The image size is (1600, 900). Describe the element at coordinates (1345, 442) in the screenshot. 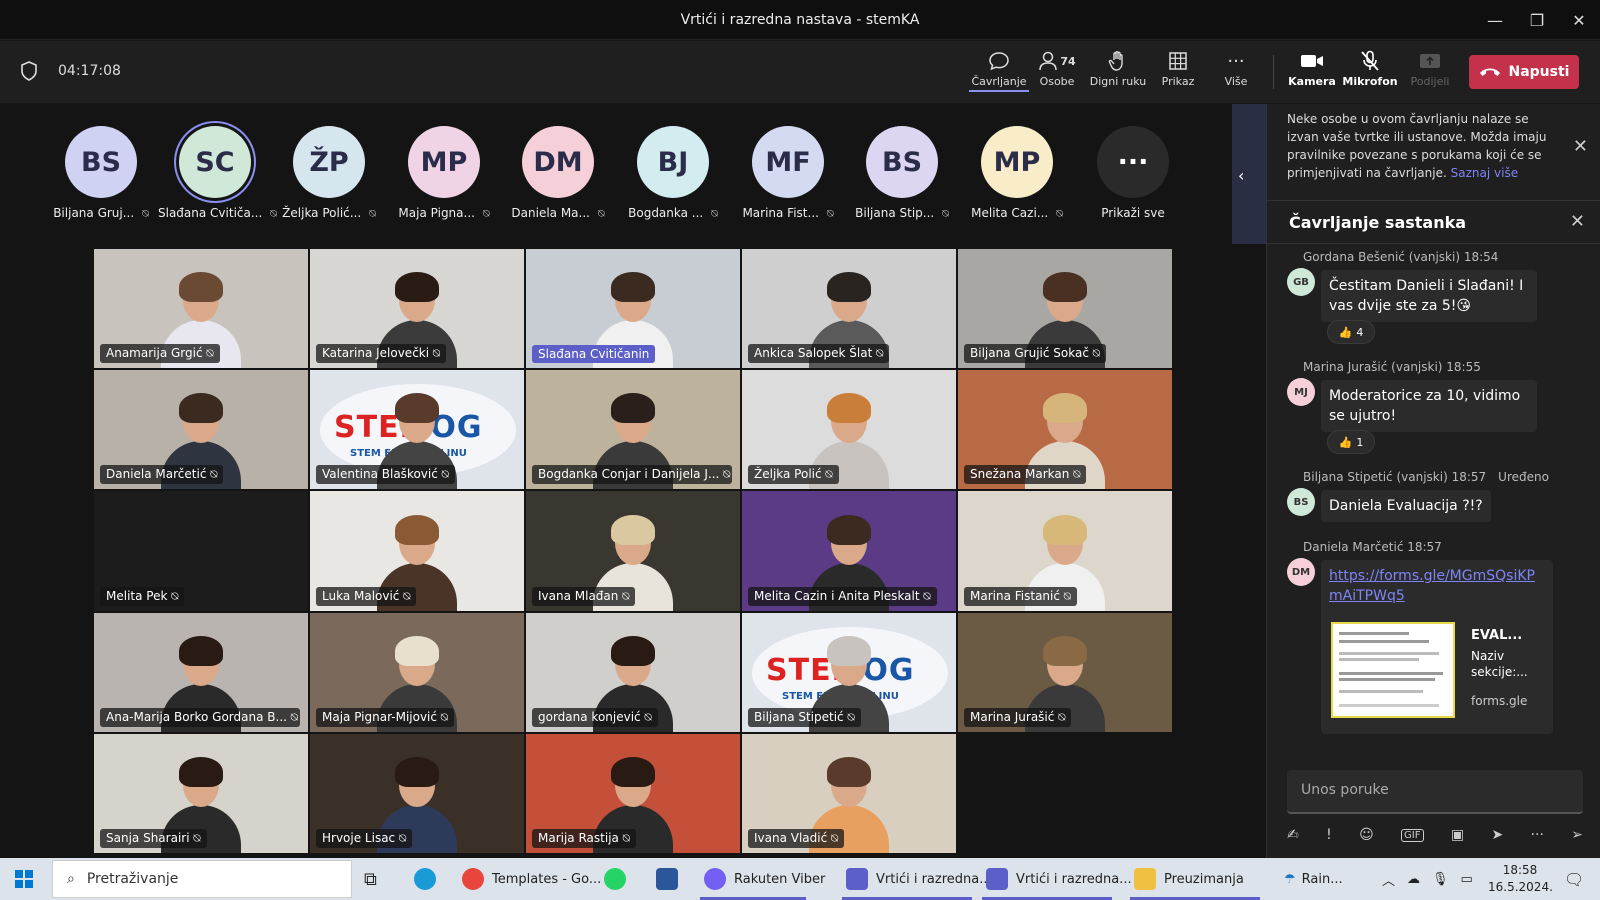

I see `thumbs-up-icon: 👍` at that location.